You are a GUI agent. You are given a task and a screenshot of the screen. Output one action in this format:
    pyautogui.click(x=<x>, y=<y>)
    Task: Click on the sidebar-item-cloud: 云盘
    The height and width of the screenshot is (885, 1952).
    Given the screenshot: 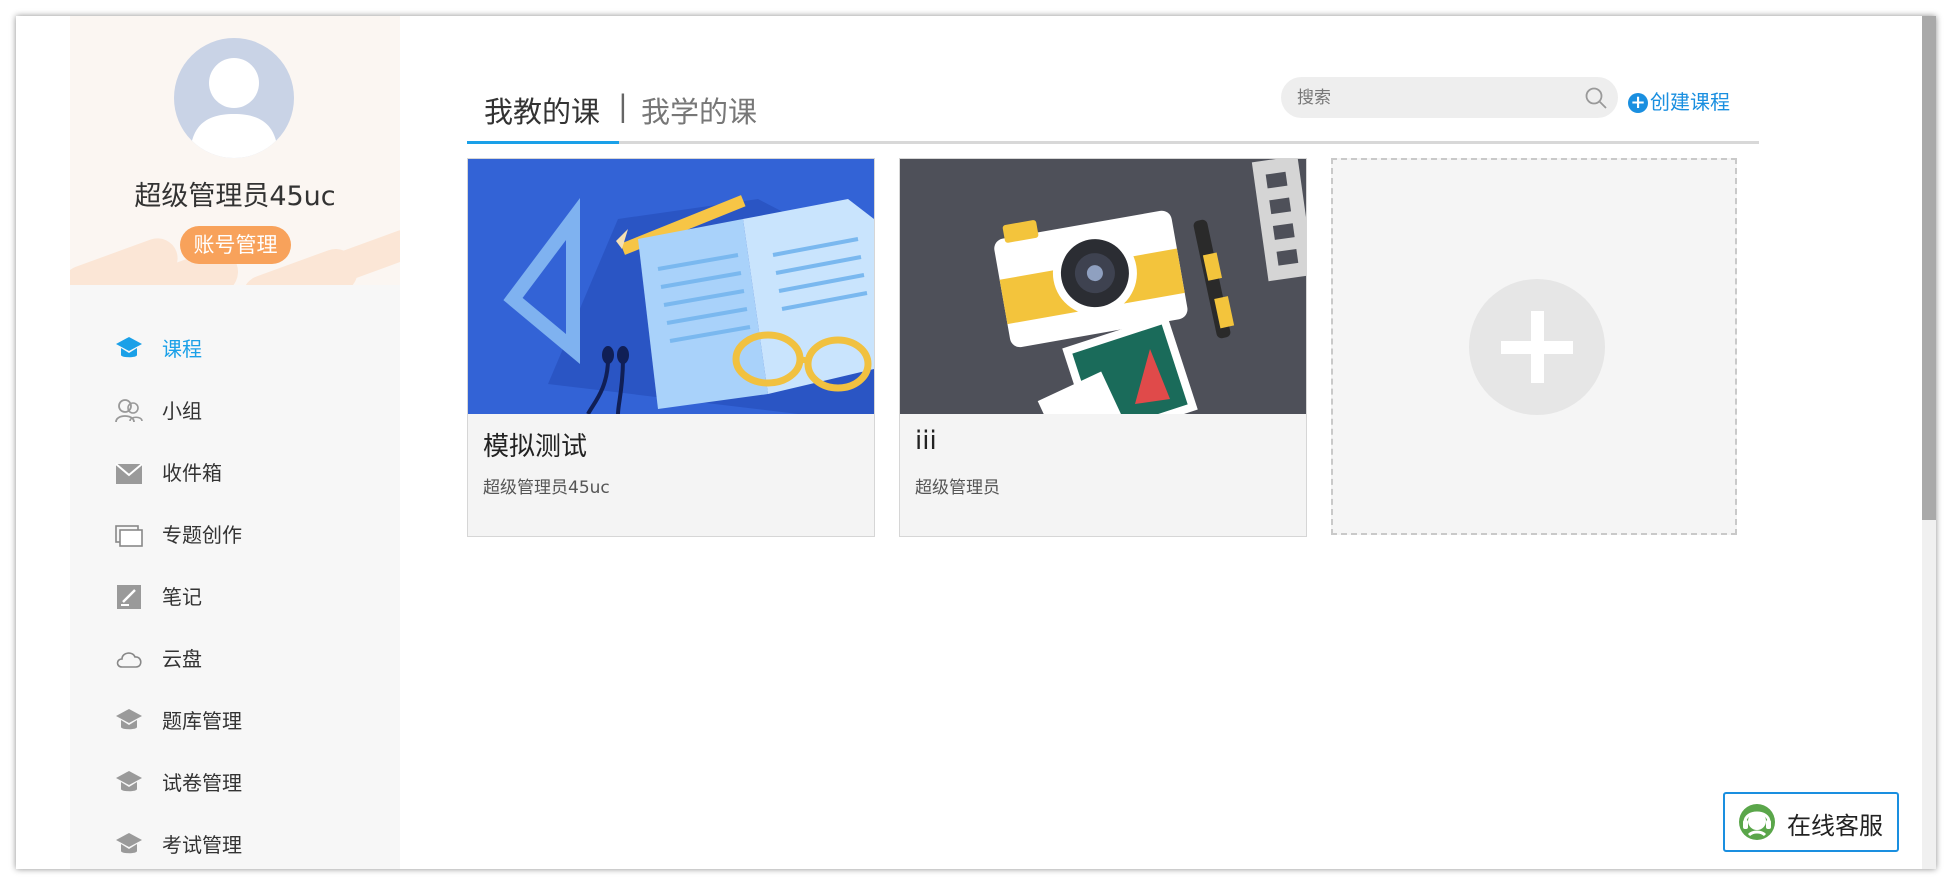 What is the action you would take?
    pyautogui.click(x=235, y=671)
    